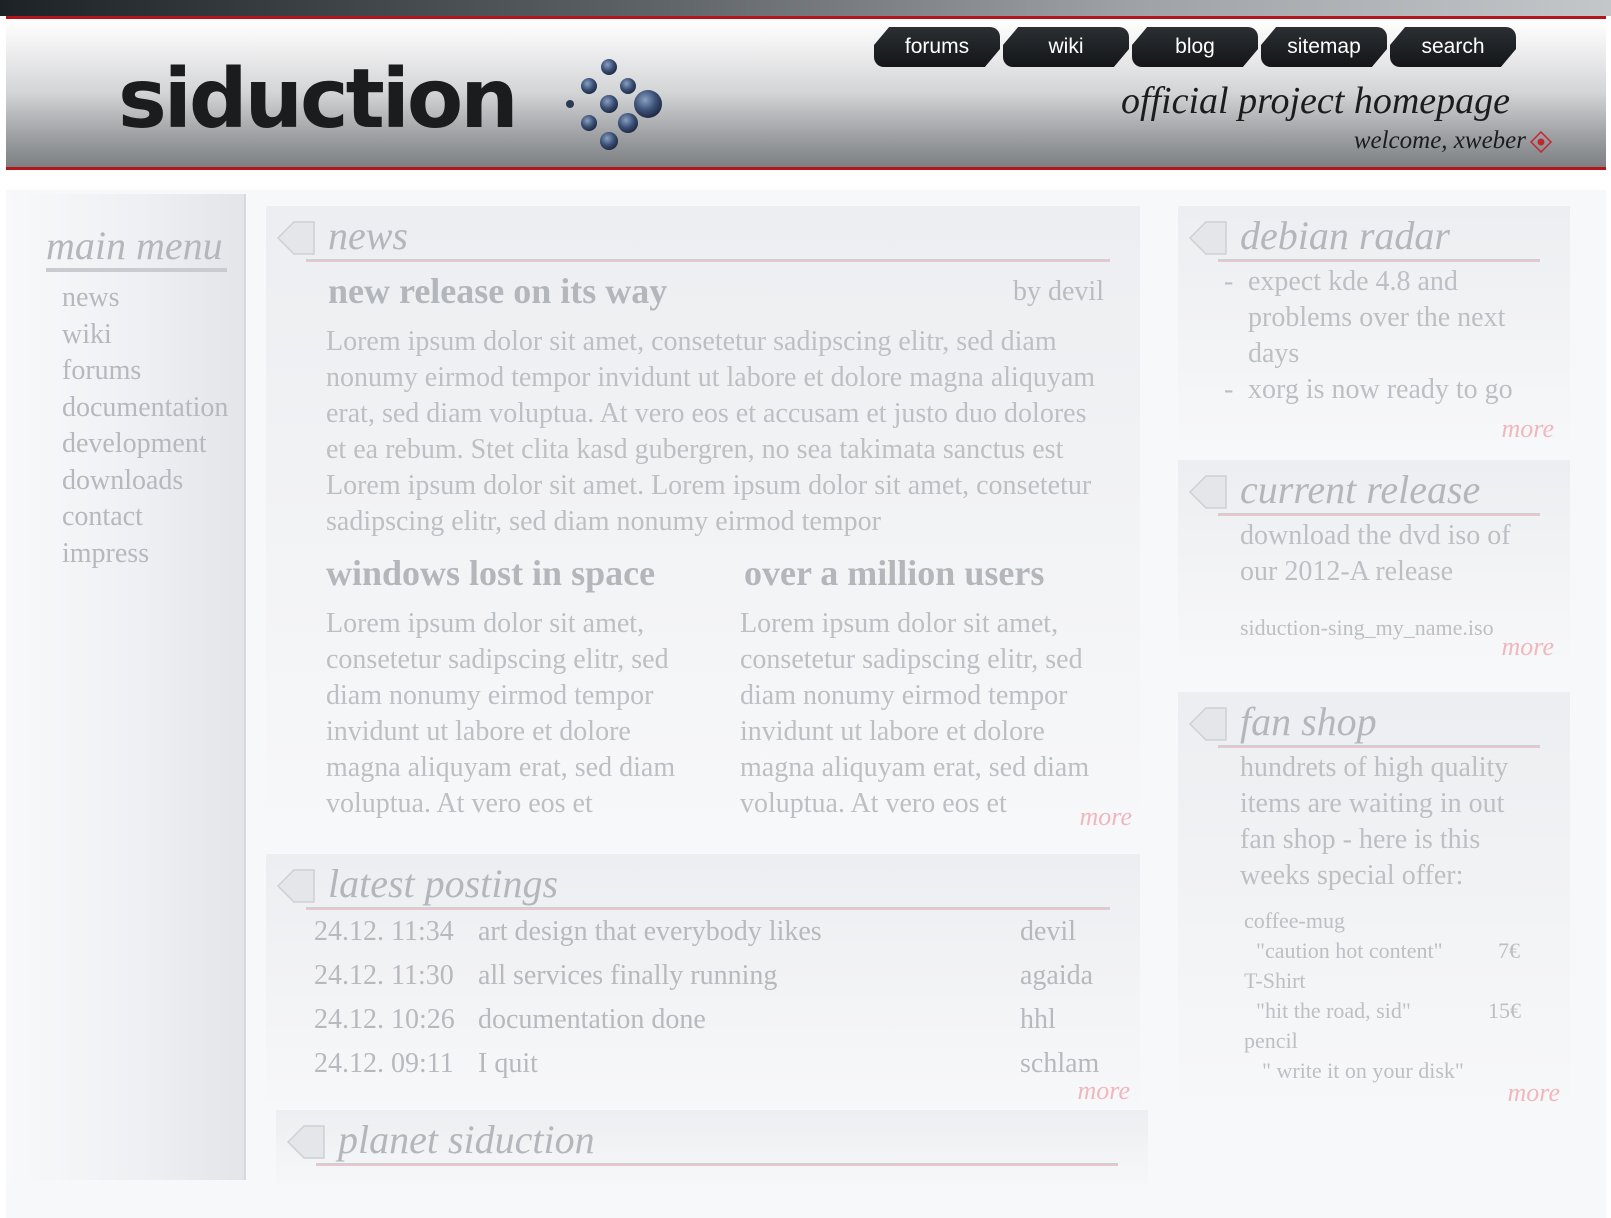  What do you see at coordinates (1056, 976) in the screenshot?
I see `posting-author: agaida` at bounding box center [1056, 976].